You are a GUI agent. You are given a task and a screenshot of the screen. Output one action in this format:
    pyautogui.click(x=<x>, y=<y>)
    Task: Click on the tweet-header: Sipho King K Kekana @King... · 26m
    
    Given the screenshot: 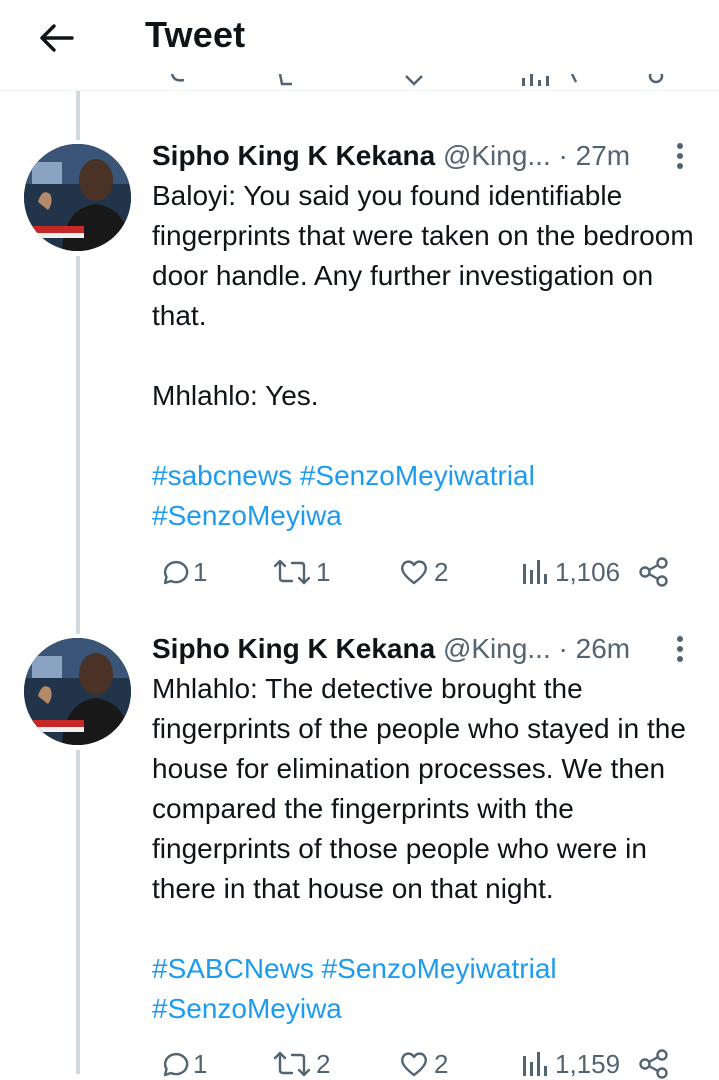 What is the action you would take?
    pyautogui.click(x=391, y=649)
    